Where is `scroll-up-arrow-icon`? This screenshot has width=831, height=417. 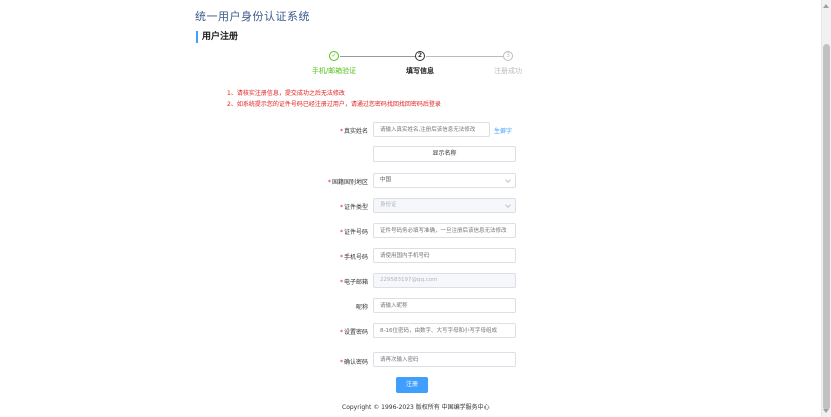
scroll-up-arrow-icon is located at coordinates (826, 6).